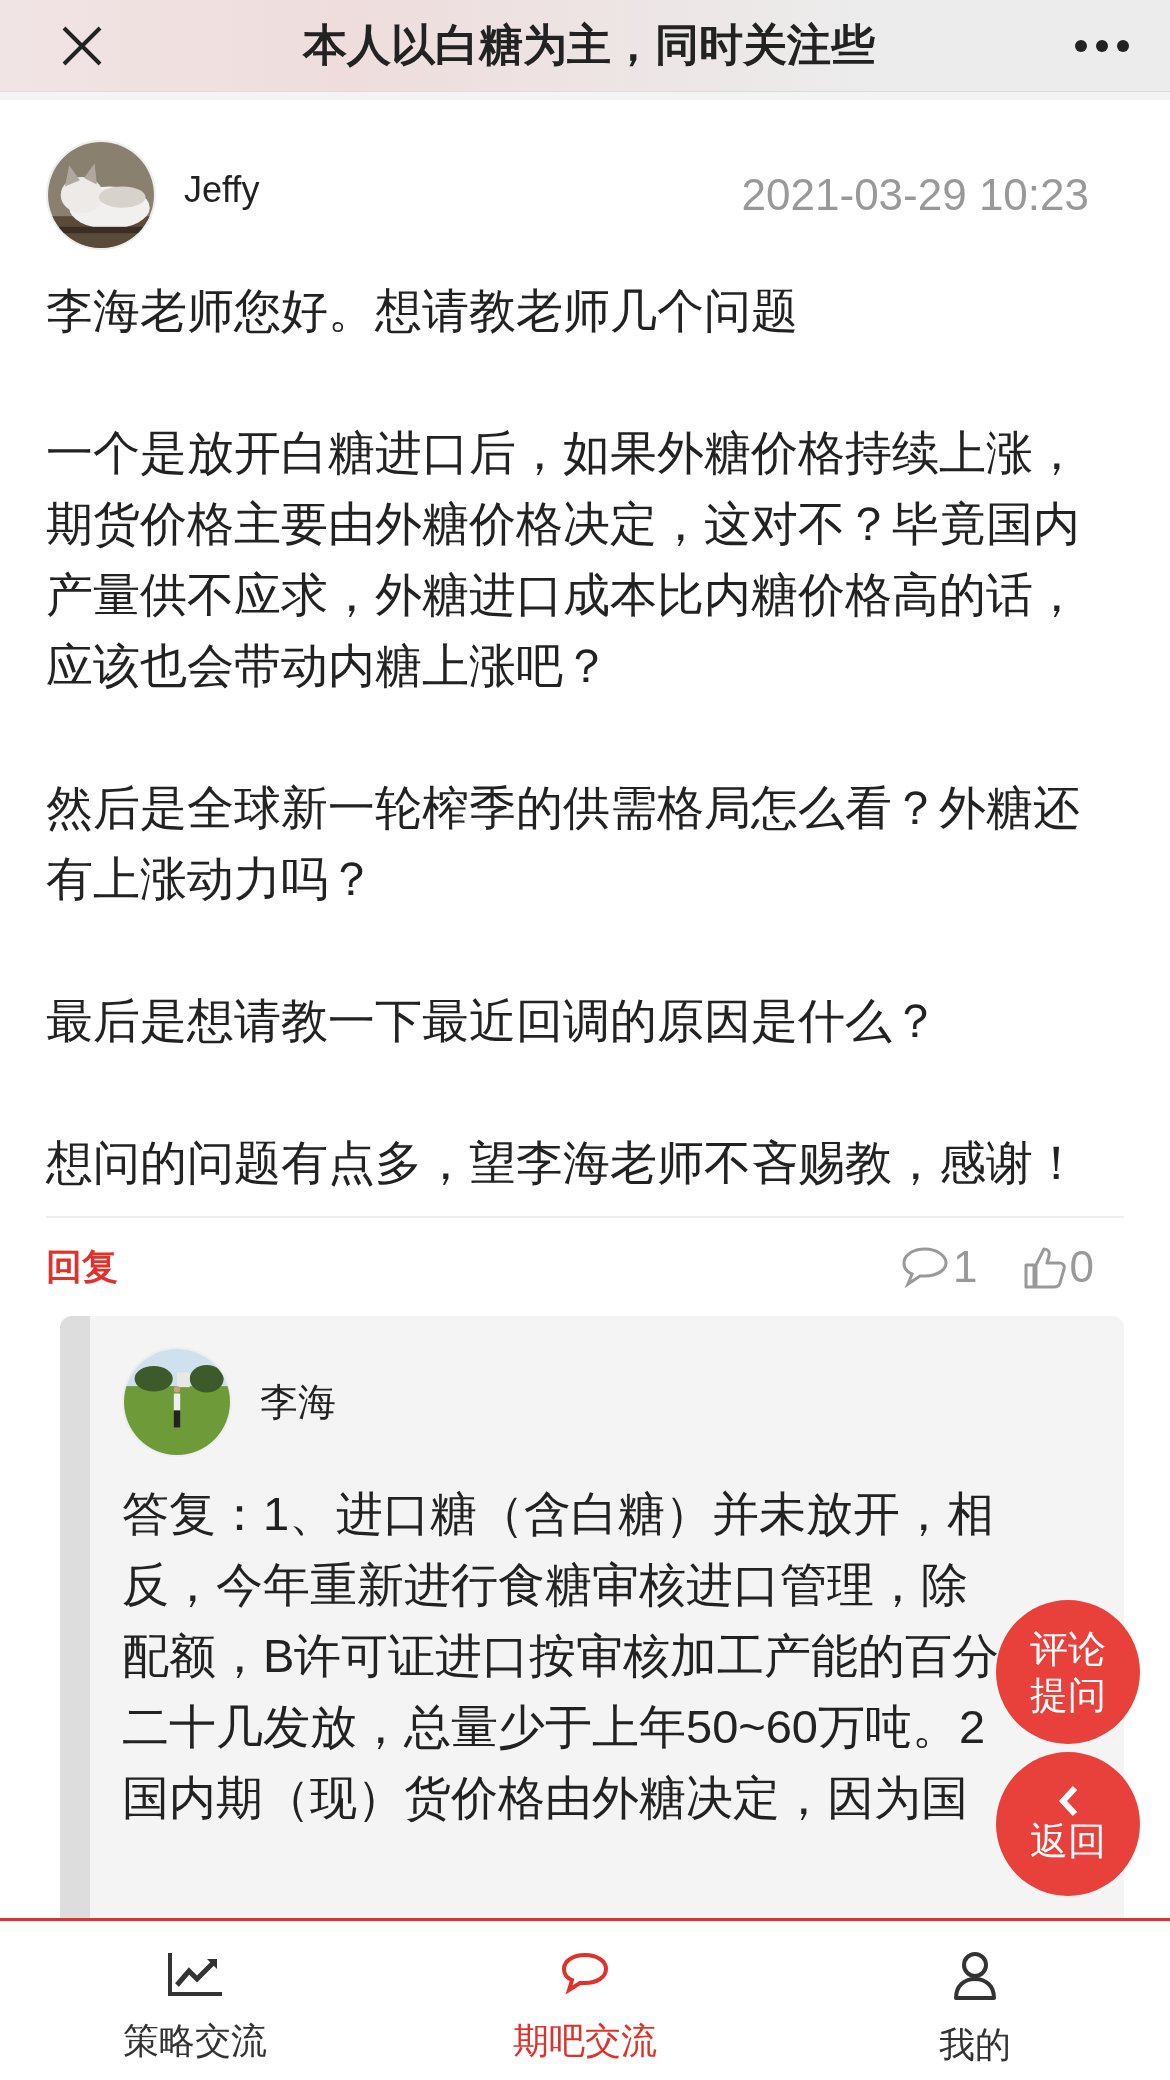 This screenshot has height=2080, width=1170. Describe the element at coordinates (585, 2000) in the screenshot. I see `nav-tab: 期吧交流` at that location.